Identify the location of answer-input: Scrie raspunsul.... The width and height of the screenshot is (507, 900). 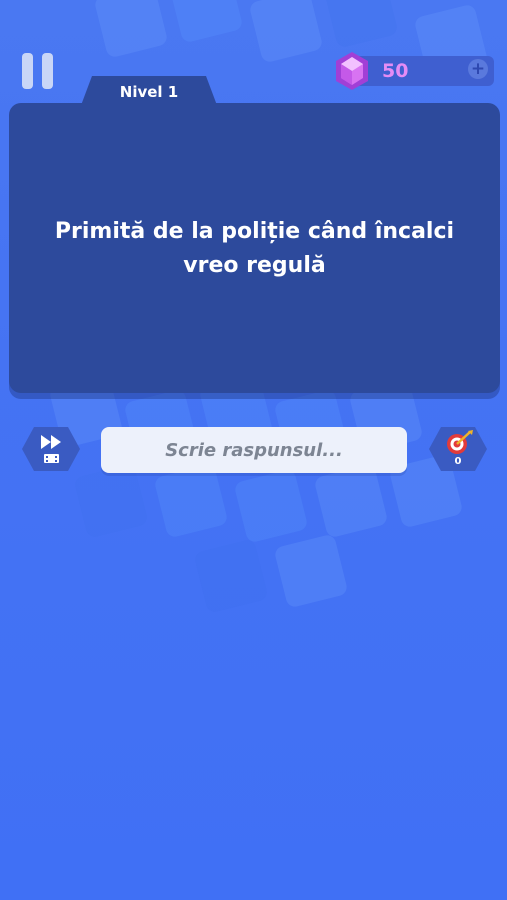
(254, 450).